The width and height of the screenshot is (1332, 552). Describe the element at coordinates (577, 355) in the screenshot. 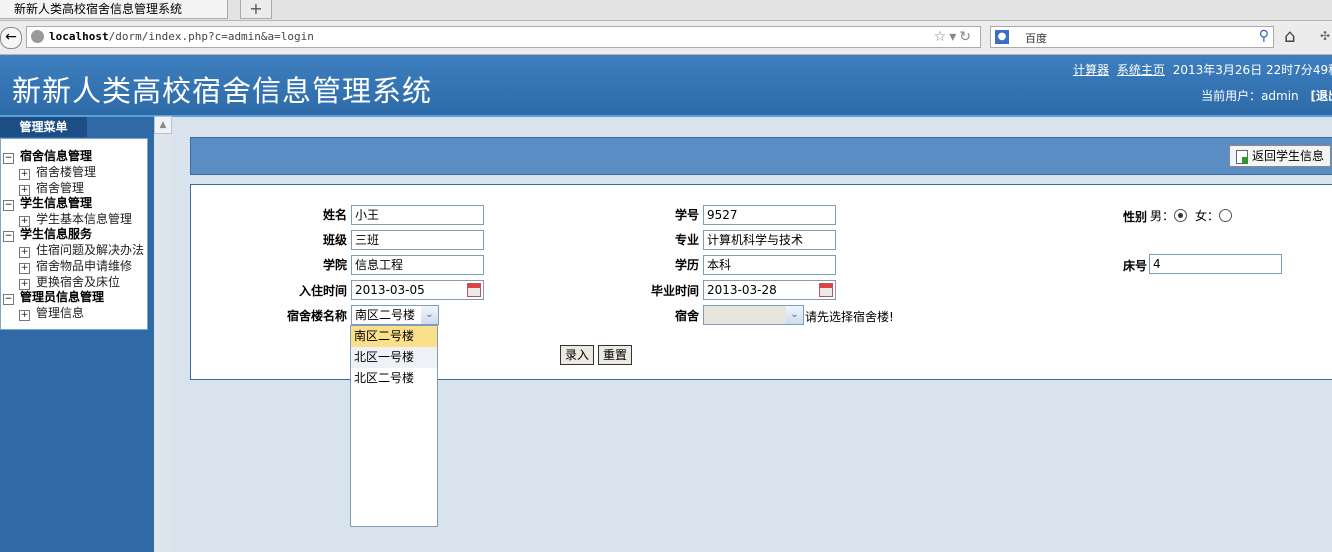

I see `submit-button: 录入` at that location.